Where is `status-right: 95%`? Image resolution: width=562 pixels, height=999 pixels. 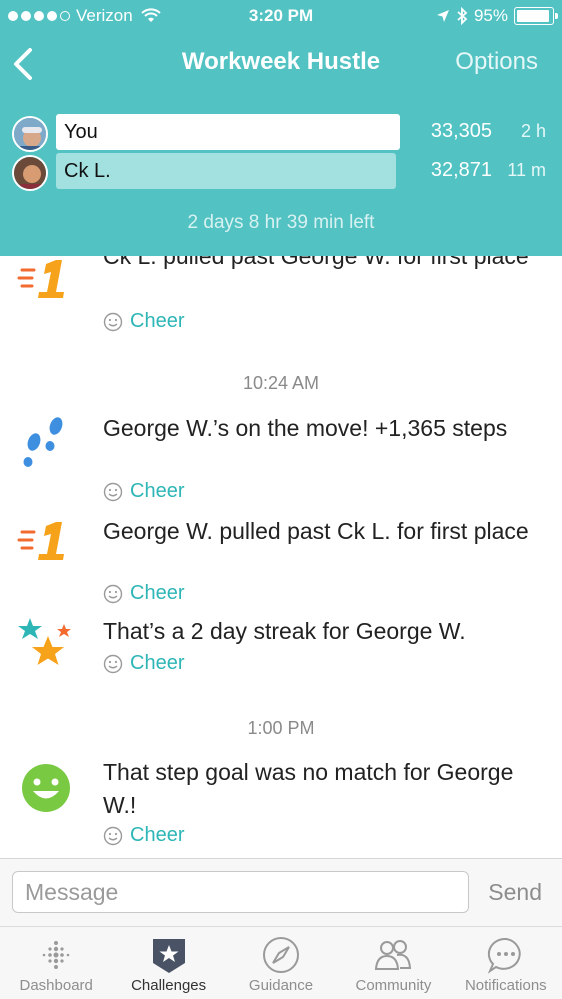 status-right: 95% is located at coordinates (497, 16).